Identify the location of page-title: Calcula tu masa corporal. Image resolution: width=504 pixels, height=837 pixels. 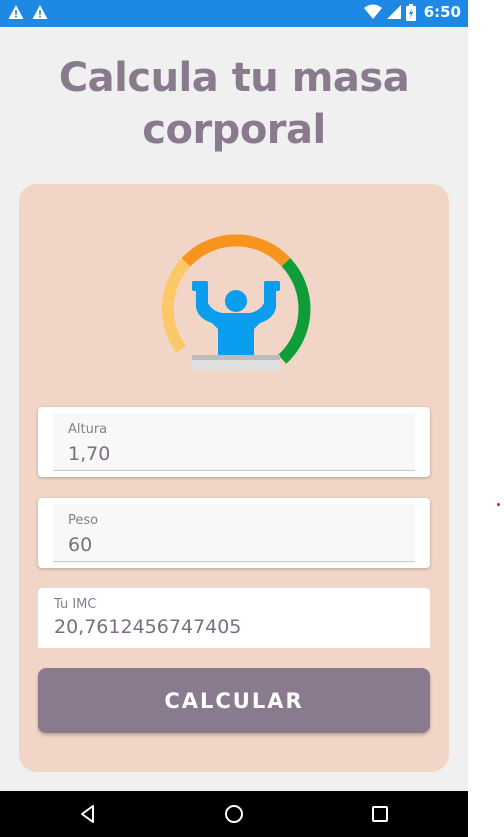
(234, 104).